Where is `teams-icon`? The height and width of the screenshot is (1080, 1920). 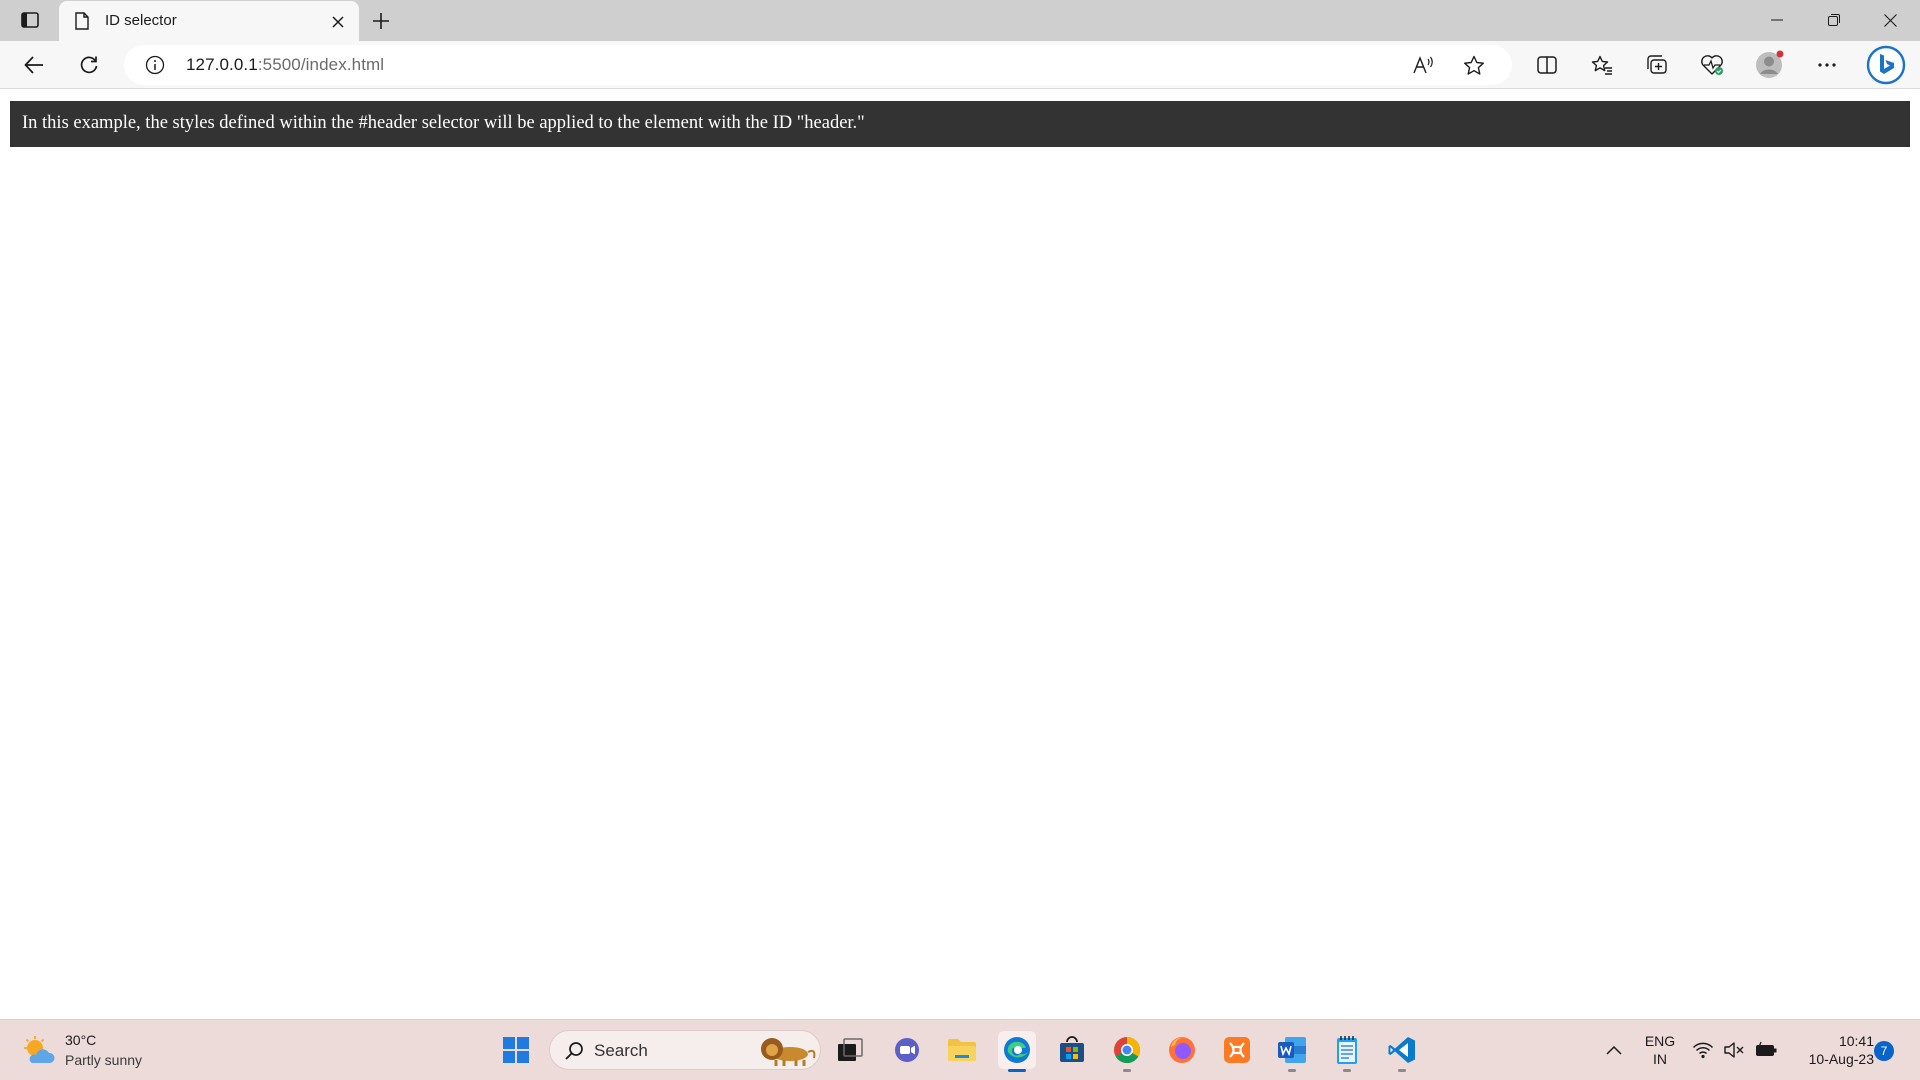
teams-icon is located at coordinates (907, 1050).